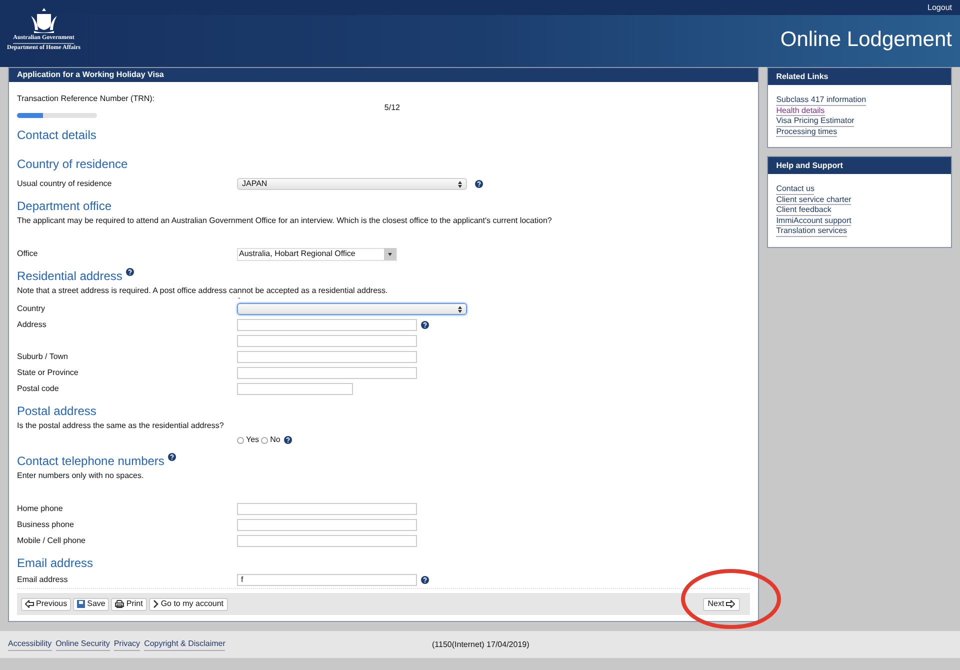 The image size is (960, 670). Describe the element at coordinates (802, 76) in the screenshot. I see `panel-title: Related Links` at that location.